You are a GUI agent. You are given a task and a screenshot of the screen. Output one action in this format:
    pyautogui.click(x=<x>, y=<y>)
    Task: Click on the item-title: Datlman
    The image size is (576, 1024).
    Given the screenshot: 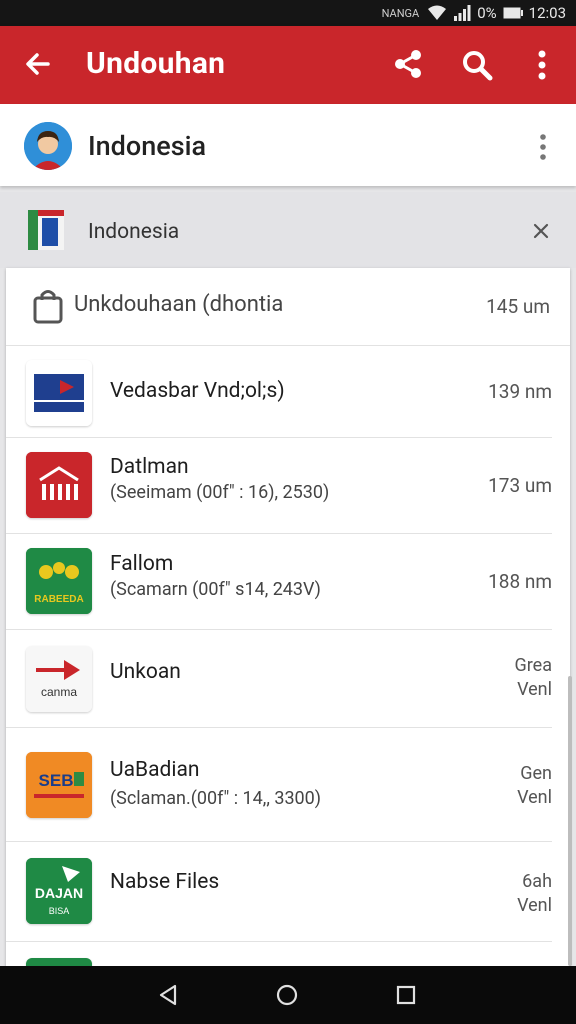 What is the action you would take?
    pyautogui.click(x=149, y=467)
    